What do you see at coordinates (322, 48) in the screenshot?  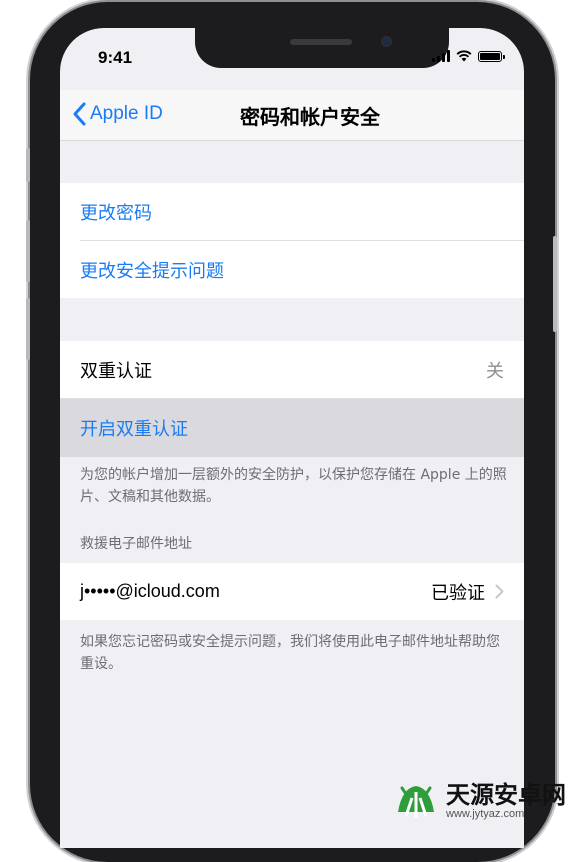 I see `notch` at bounding box center [322, 48].